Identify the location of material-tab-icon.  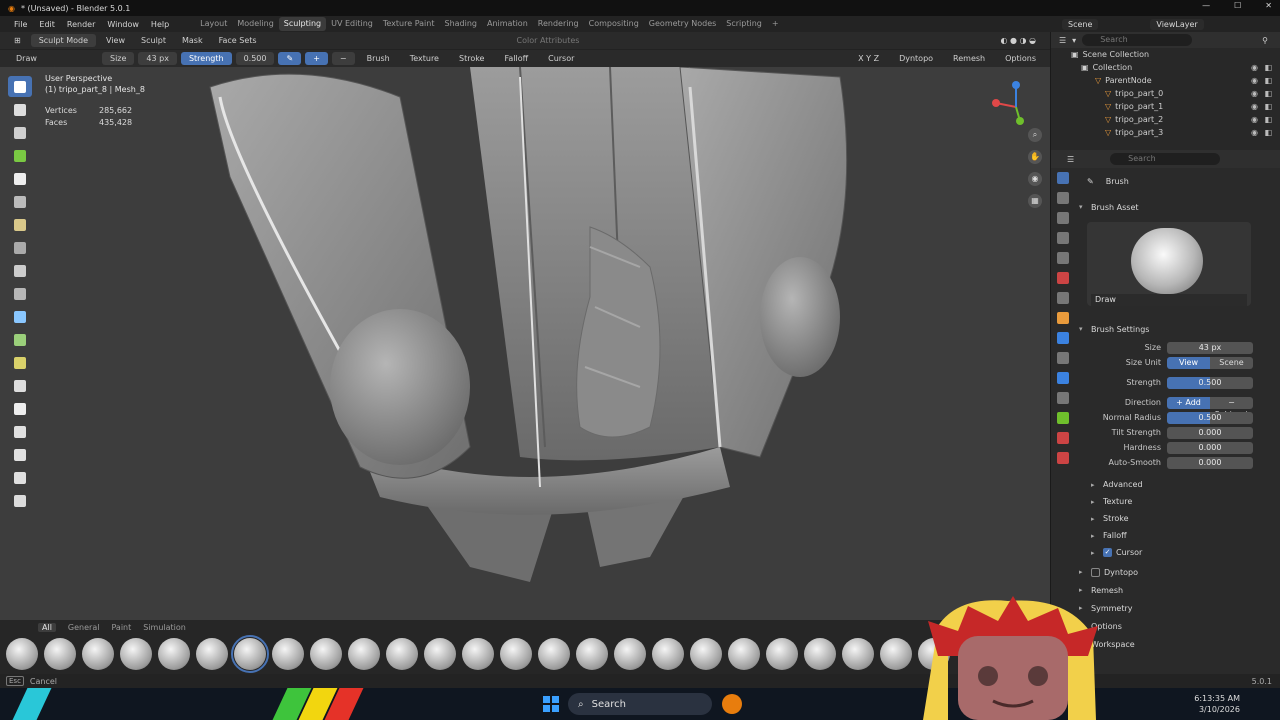
(1063, 438).